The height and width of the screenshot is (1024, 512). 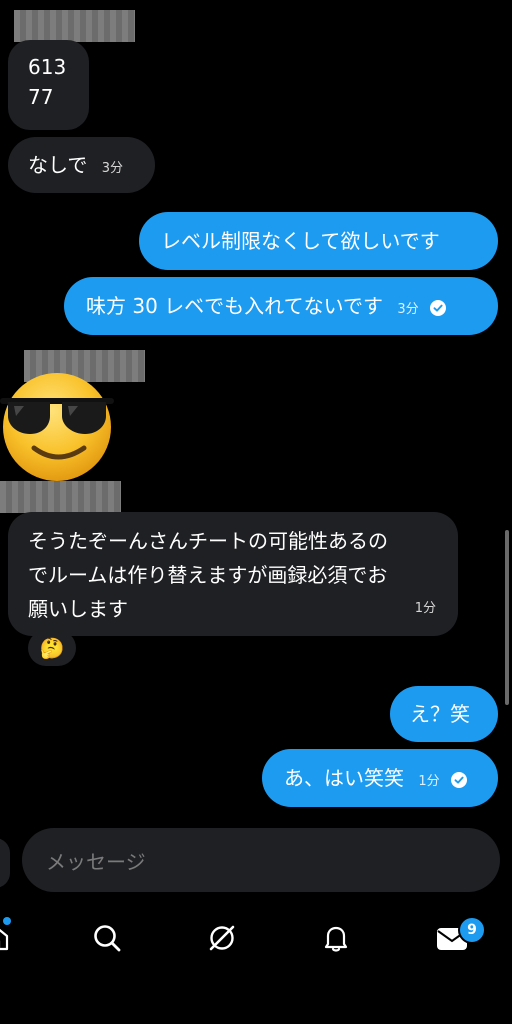 I want to click on message-text-line: そうたぞーんさんチートの可能性あるの, so click(x=208, y=541).